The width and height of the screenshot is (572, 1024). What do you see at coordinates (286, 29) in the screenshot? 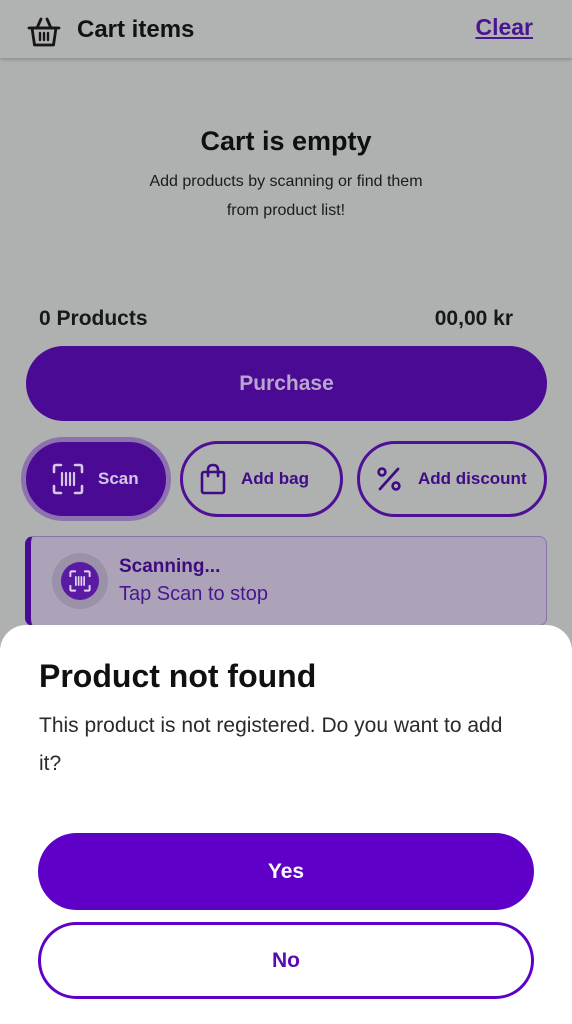
I see `app-header: Cart items Clear` at bounding box center [286, 29].